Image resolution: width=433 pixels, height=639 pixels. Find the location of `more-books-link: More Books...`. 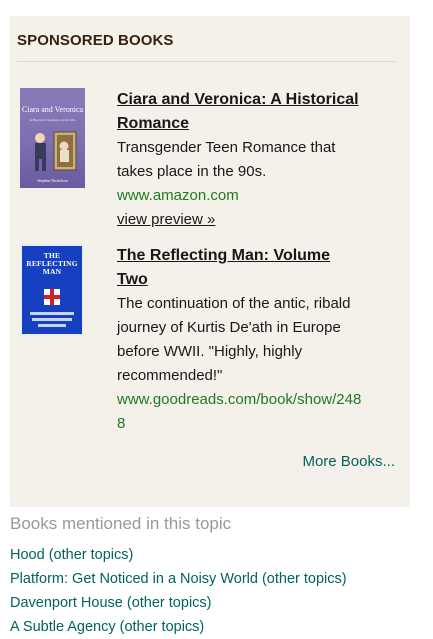

more-books-link: More Books... is located at coordinates (348, 461).